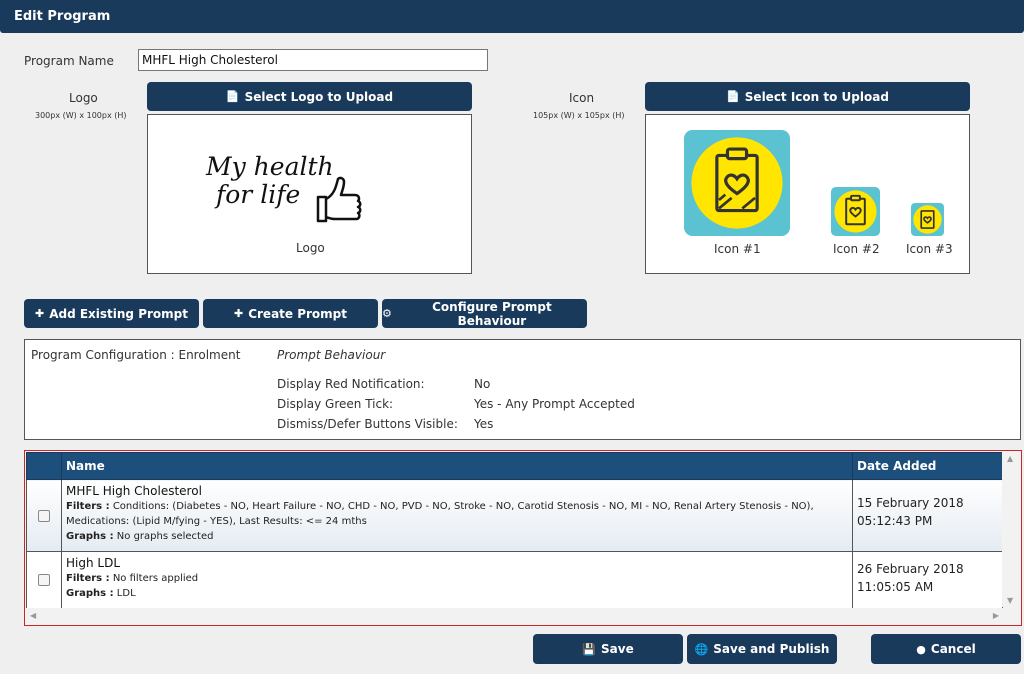 The width and height of the screenshot is (1024, 674). I want to click on logo-preview-box: My health for life Logo, so click(309, 194).